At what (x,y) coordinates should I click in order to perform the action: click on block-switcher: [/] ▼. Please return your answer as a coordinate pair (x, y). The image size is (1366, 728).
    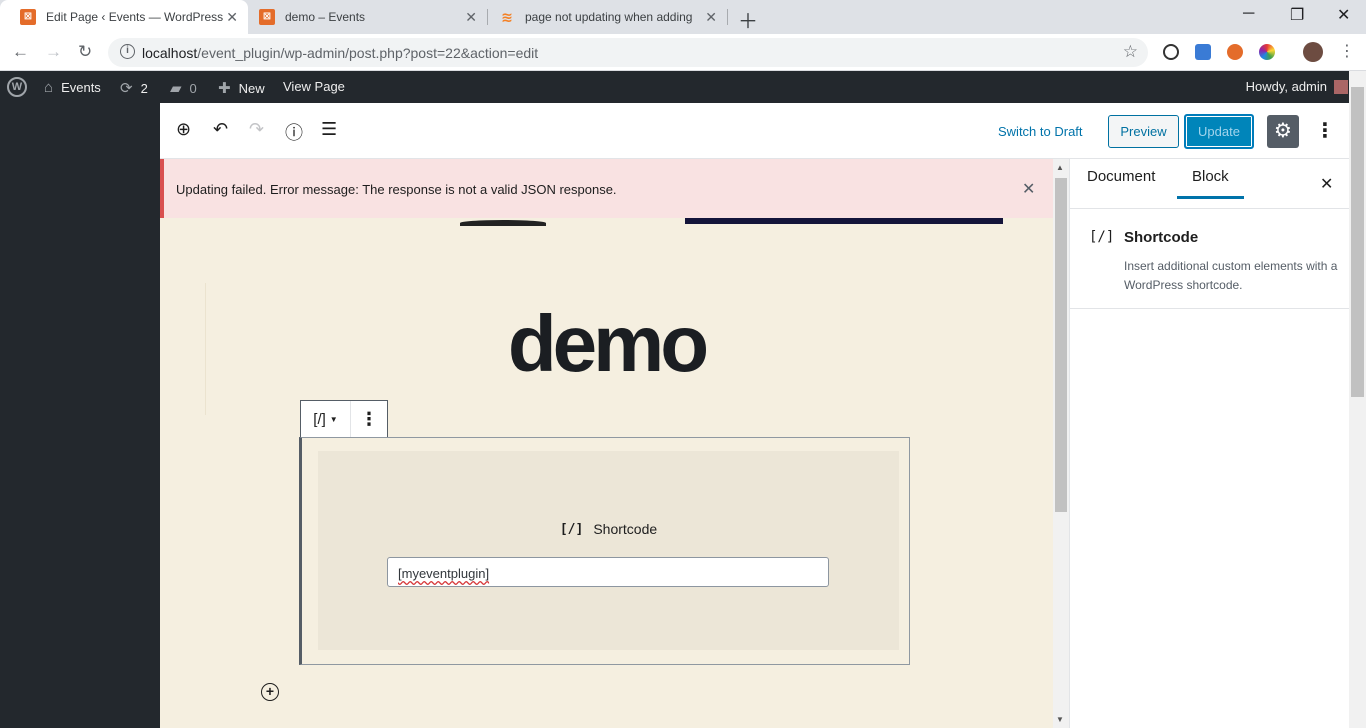
    Looking at the image, I should click on (326, 419).